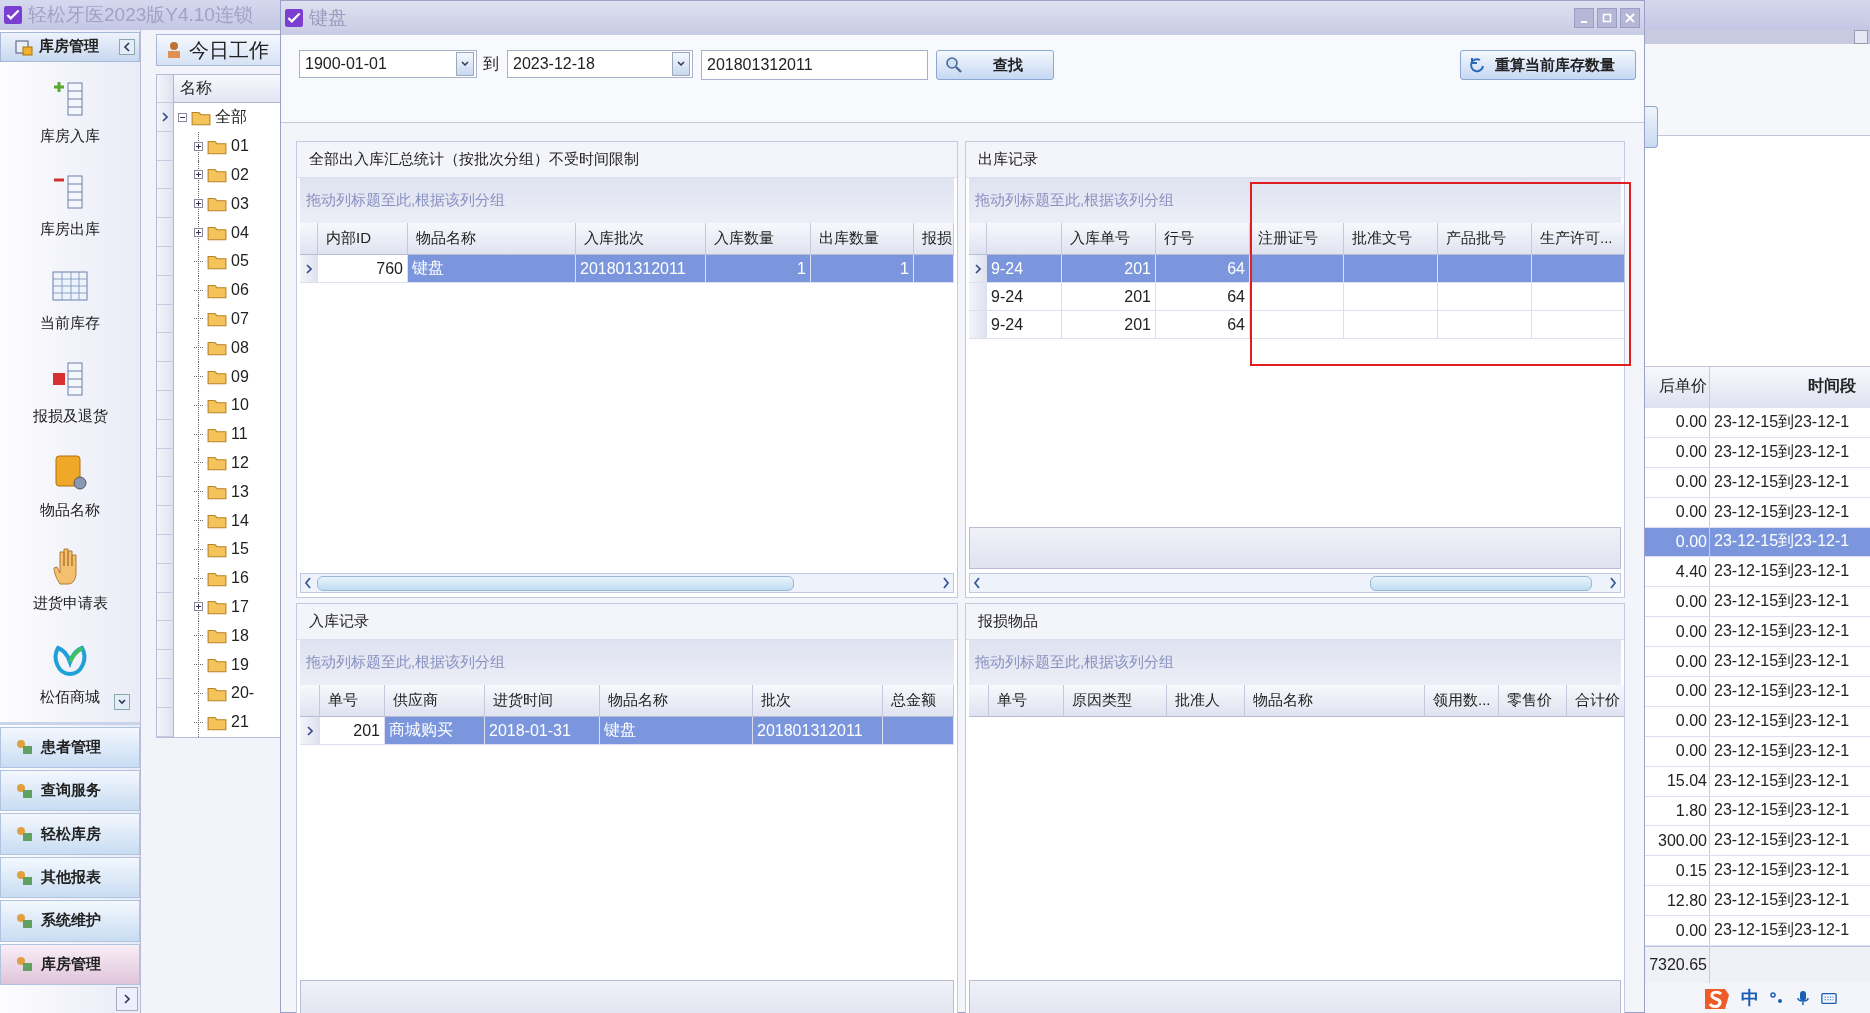  Describe the element at coordinates (1777, 998) in the screenshot. I see `punctuation-icon` at that location.